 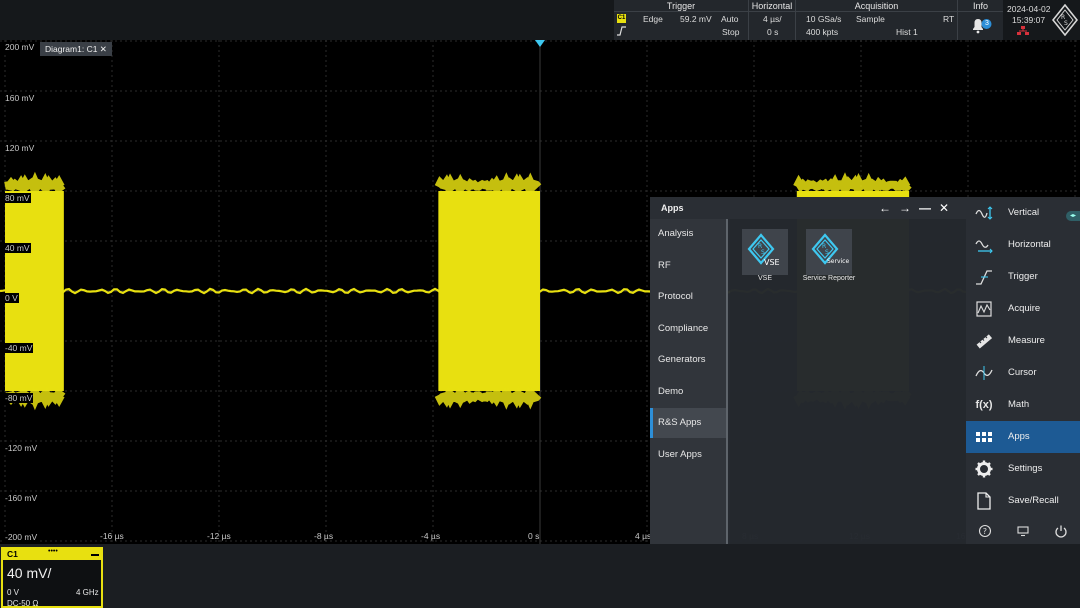 I want to click on horizontal-icon, so click(x=984, y=247).